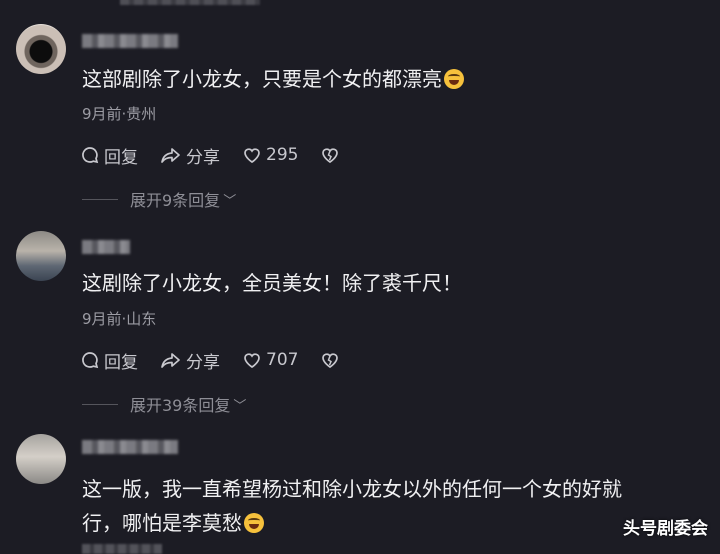  I want to click on comment-meta: 9月前·贵州, so click(119, 114).